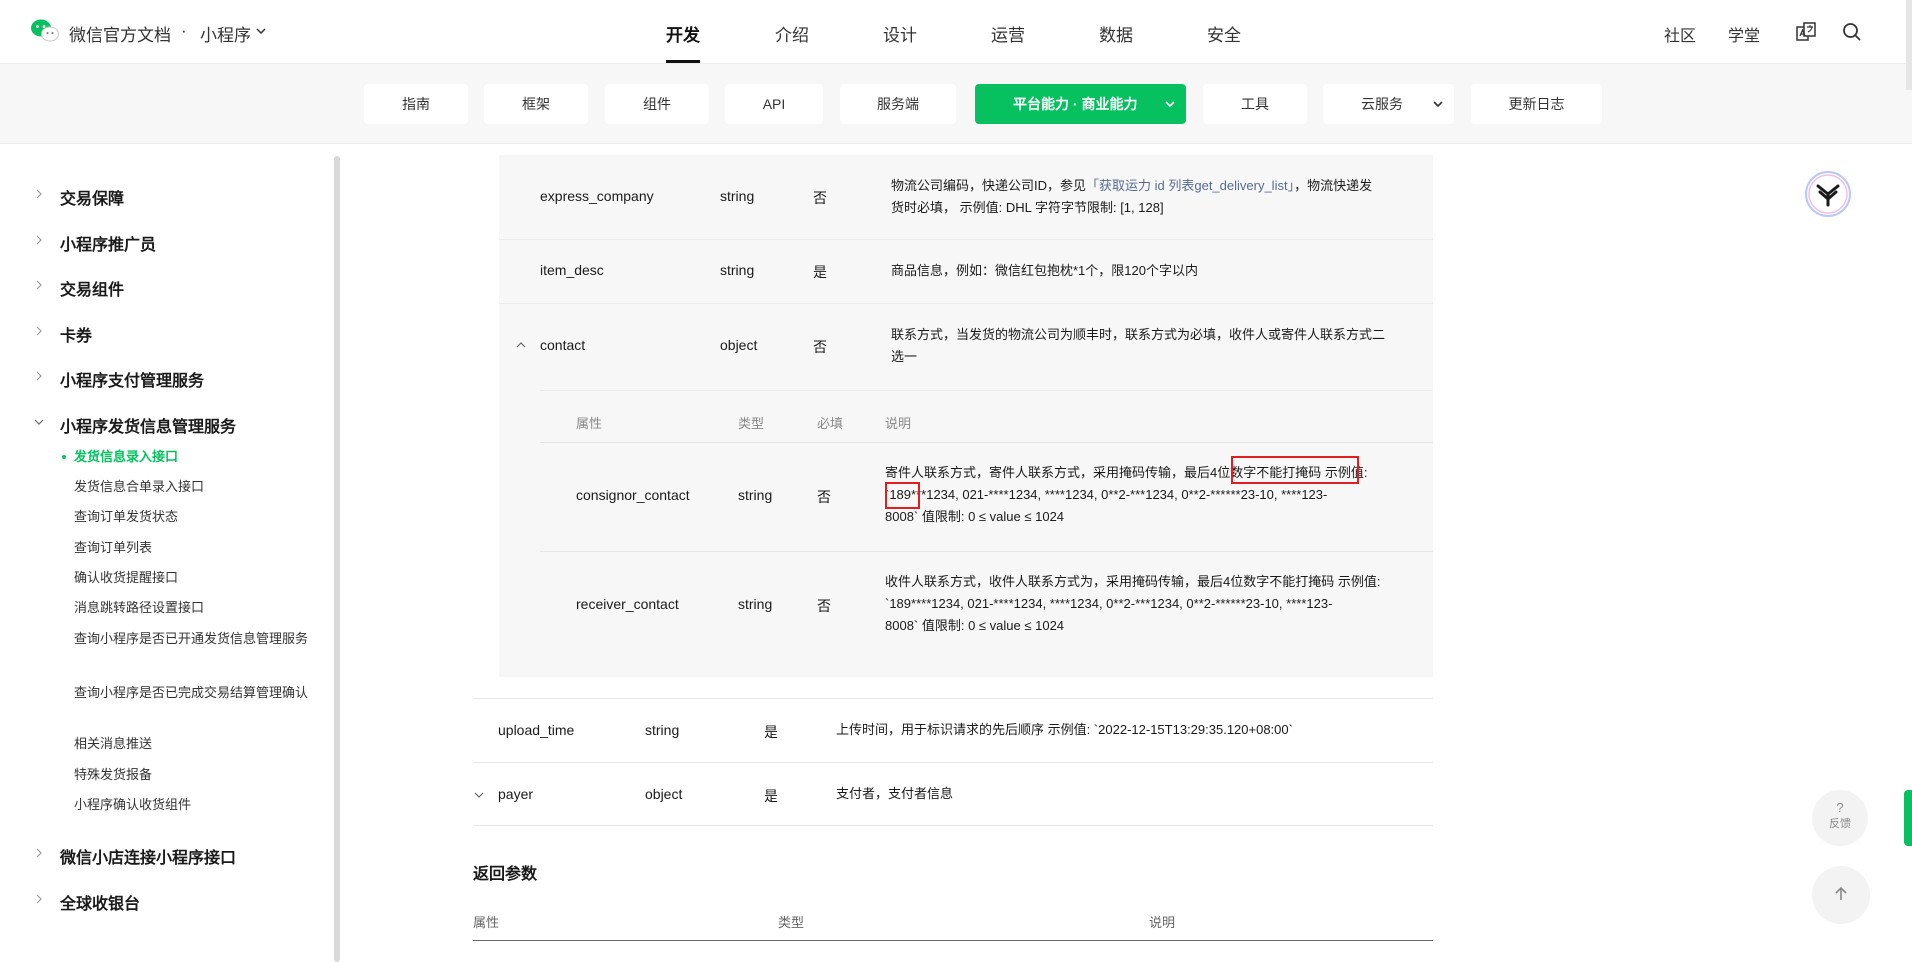 This screenshot has height=962, width=1912. Describe the element at coordinates (1190, 185) in the screenshot. I see `get-delivery-list-link: 「获取运力 id 列表get_delivery_list」` at that location.